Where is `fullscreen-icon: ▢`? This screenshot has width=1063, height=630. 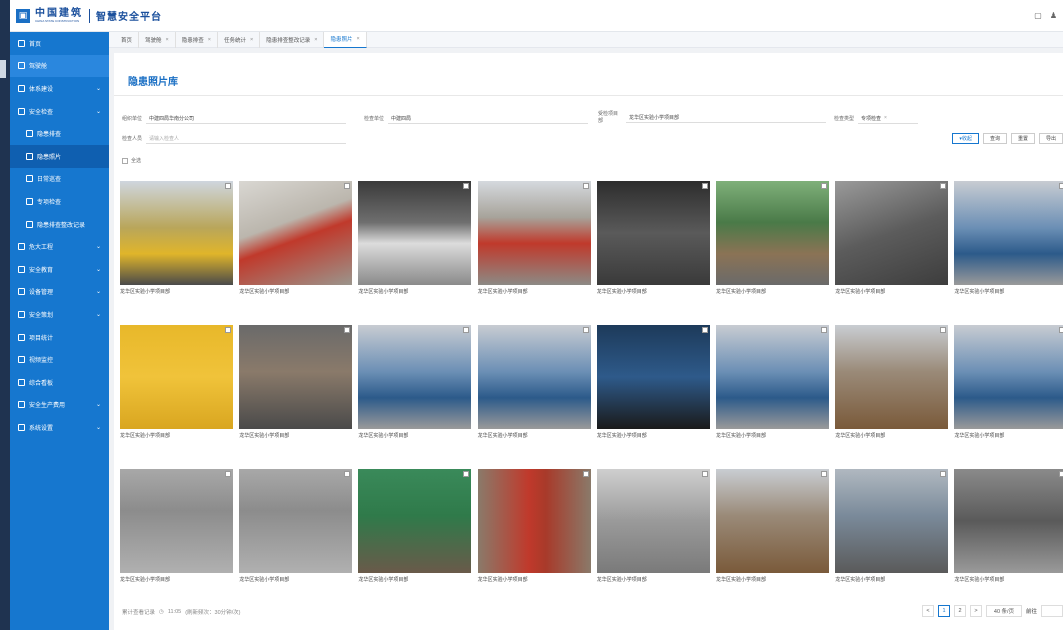 fullscreen-icon: ▢ is located at coordinates (1038, 15).